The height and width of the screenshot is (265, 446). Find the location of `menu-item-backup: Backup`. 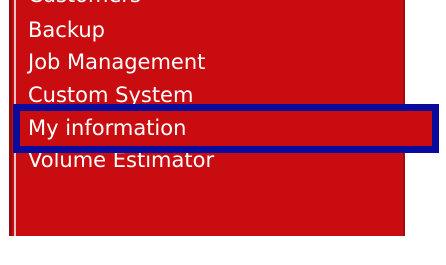

menu-item-backup: Backup is located at coordinates (66, 30).